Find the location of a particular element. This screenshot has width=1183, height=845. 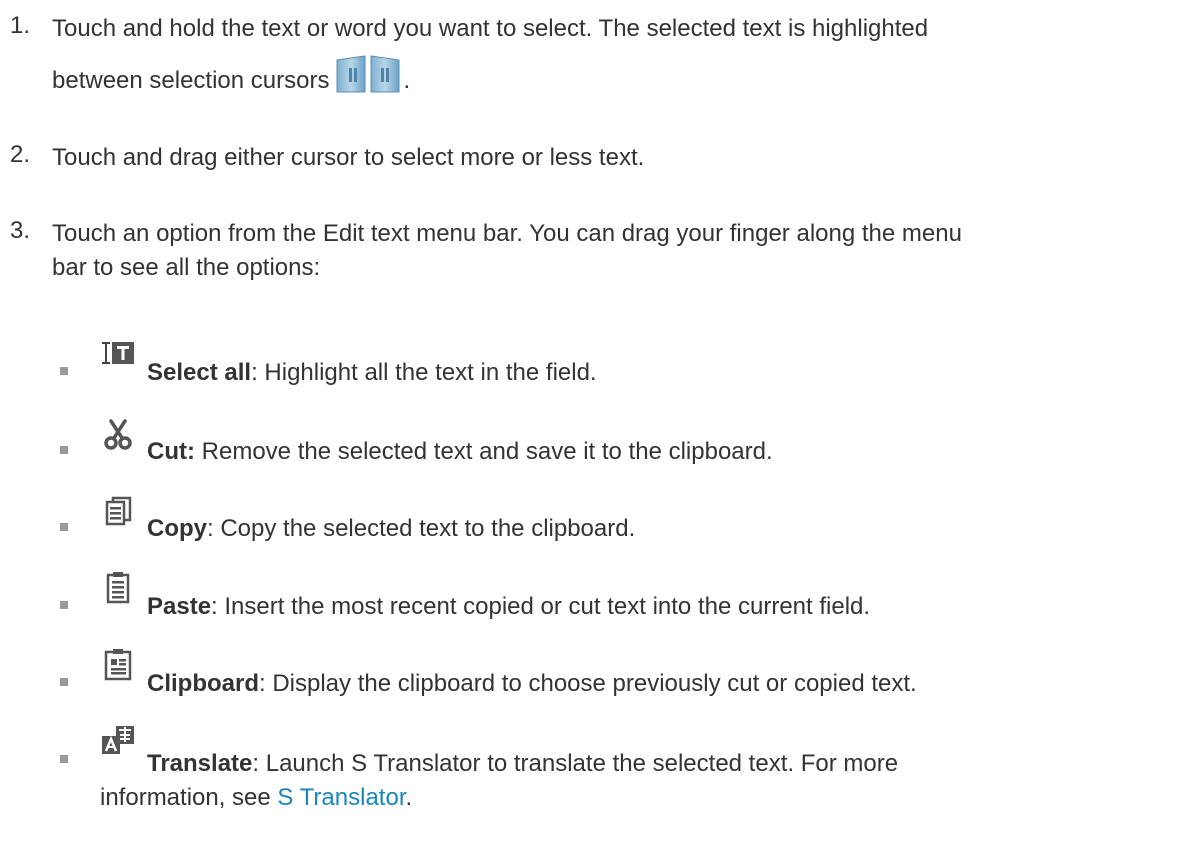

step-line-2-text: between selection cursors is located at coordinates (191, 80).